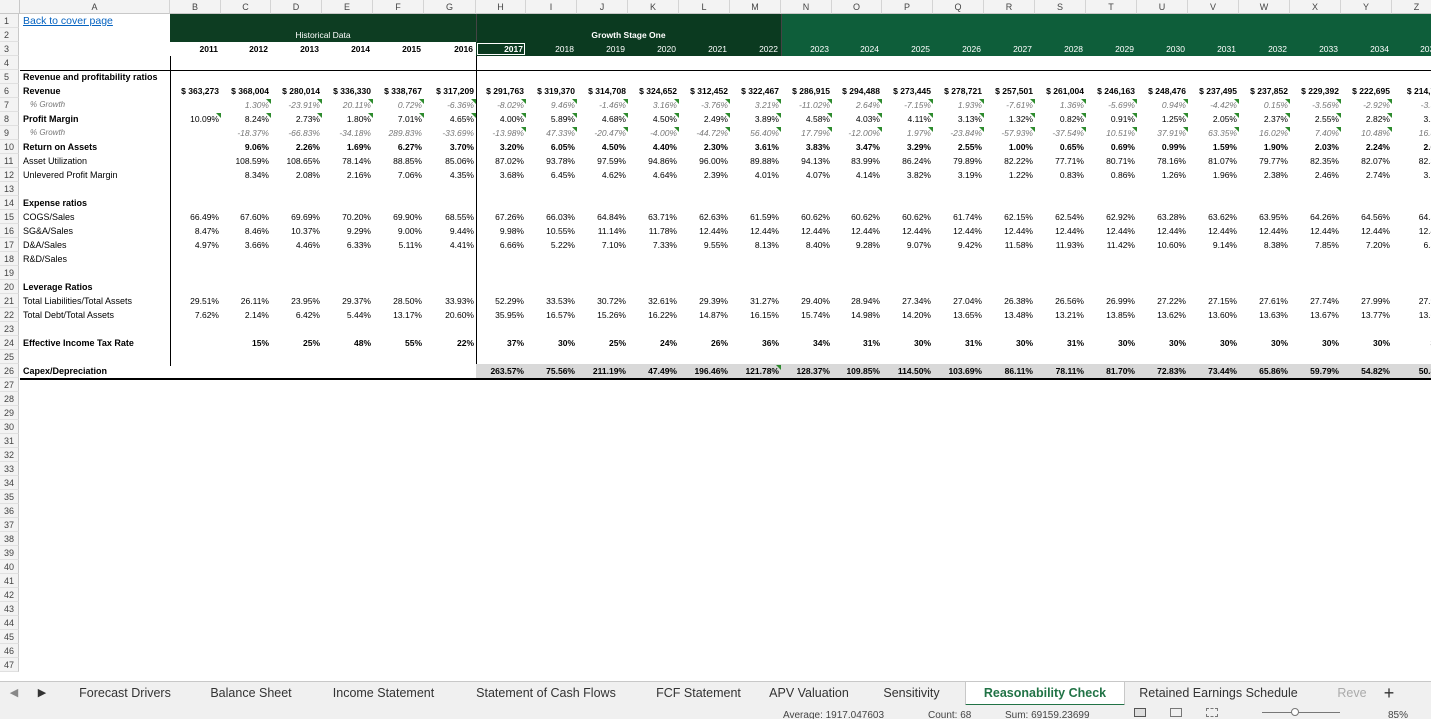 The height and width of the screenshot is (719, 1431). What do you see at coordinates (398, 245) in the screenshot?
I see `cell-F17: 5.11%` at bounding box center [398, 245].